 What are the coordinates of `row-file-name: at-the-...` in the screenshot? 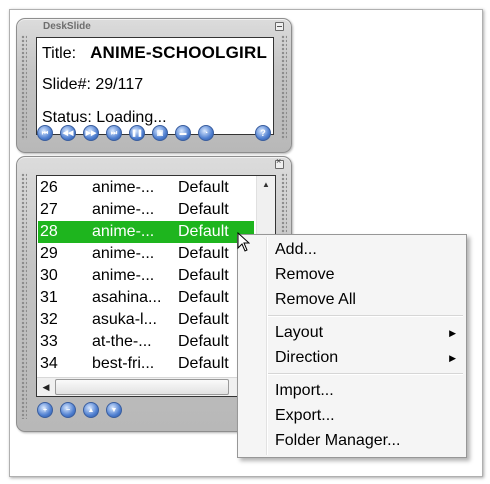 It's located at (122, 341).